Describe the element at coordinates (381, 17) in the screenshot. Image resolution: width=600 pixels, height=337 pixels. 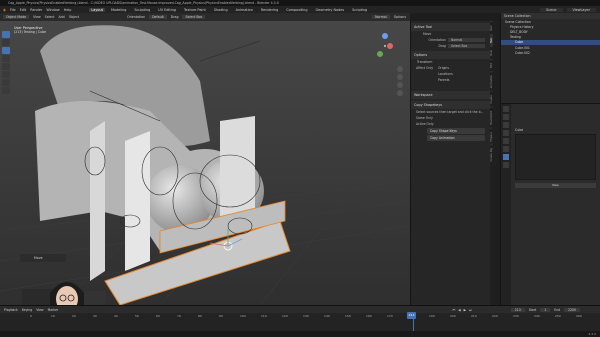
I see `pivot-selector: Normal` at that location.